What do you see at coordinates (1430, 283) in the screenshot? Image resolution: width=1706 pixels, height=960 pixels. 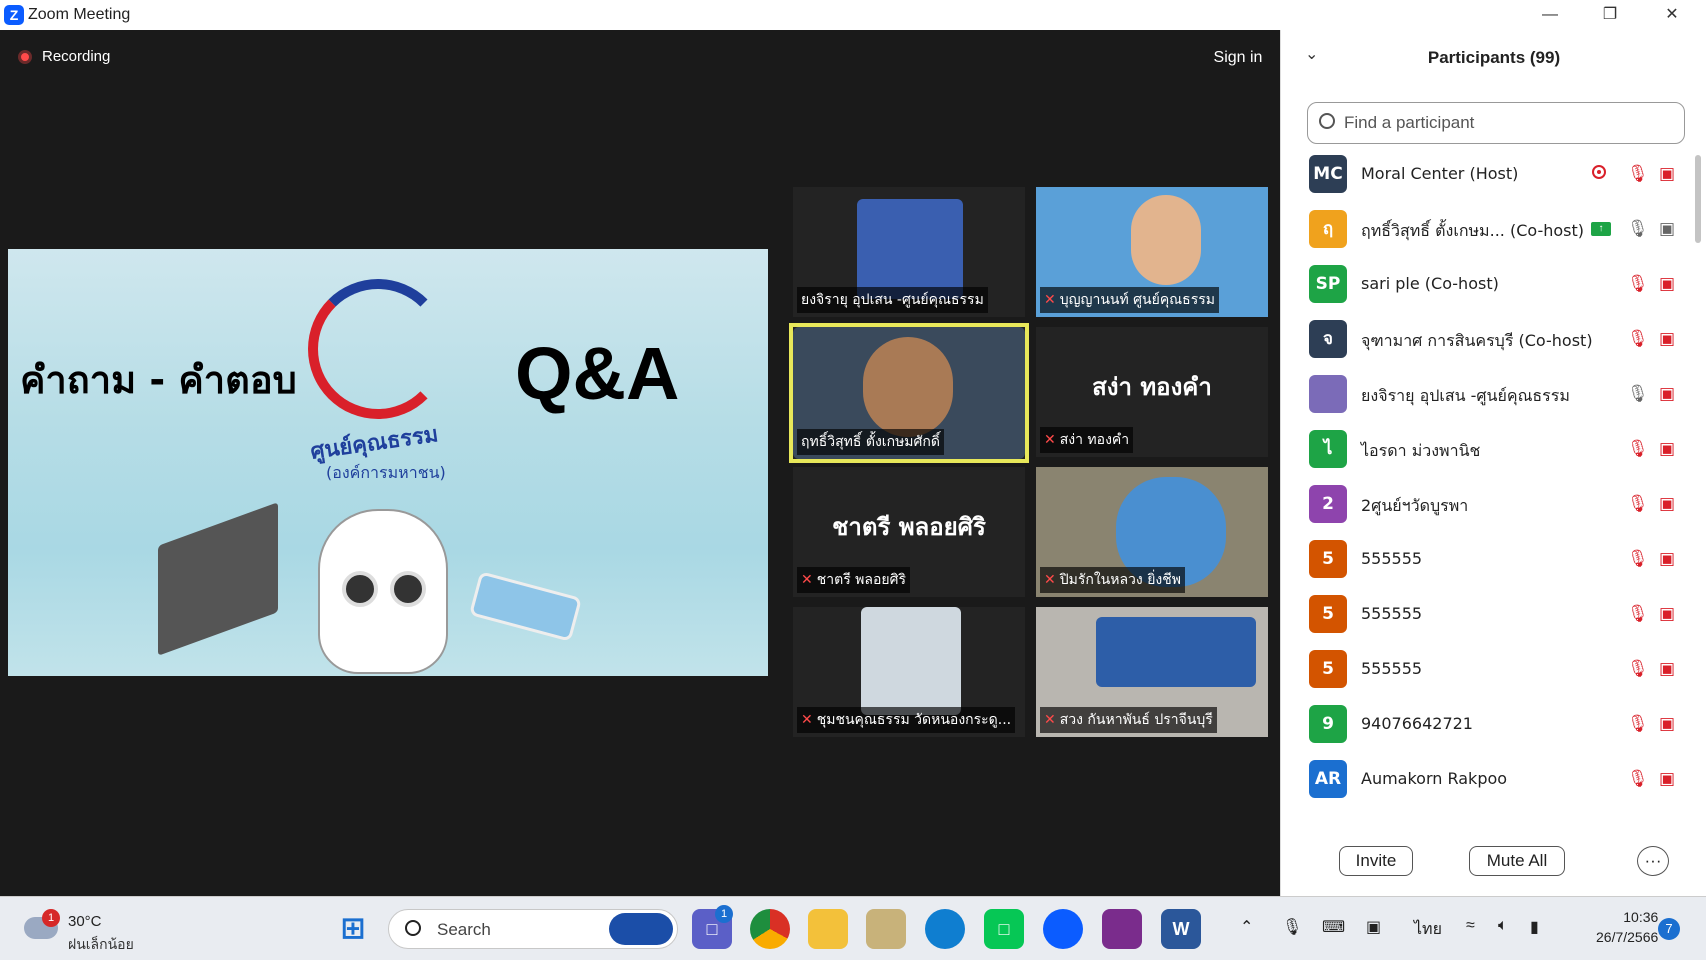 I see `participant-name: sari ple (Co-host)` at bounding box center [1430, 283].